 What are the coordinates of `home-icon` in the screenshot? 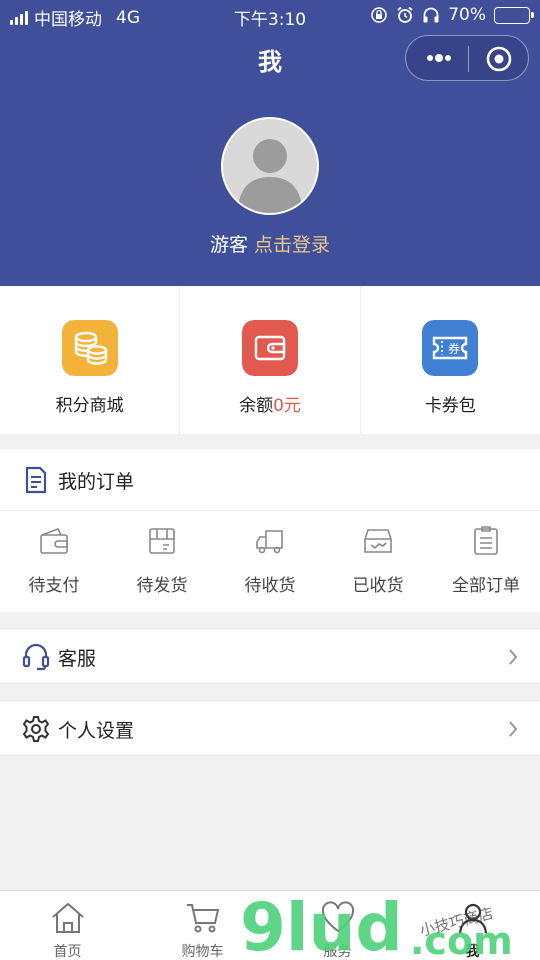 It's located at (67, 917).